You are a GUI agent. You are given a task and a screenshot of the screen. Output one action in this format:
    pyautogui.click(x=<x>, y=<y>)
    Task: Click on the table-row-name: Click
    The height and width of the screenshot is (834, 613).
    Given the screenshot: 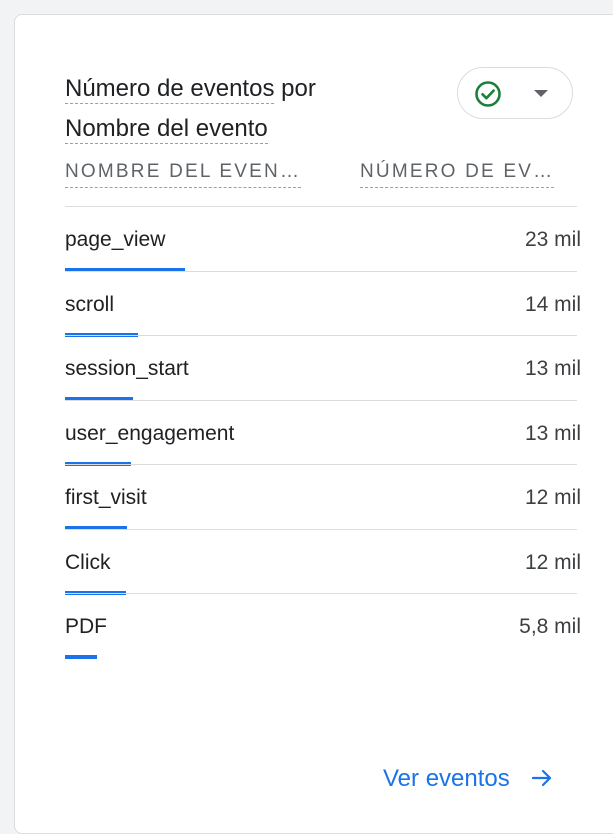 What is the action you would take?
    pyautogui.click(x=88, y=562)
    